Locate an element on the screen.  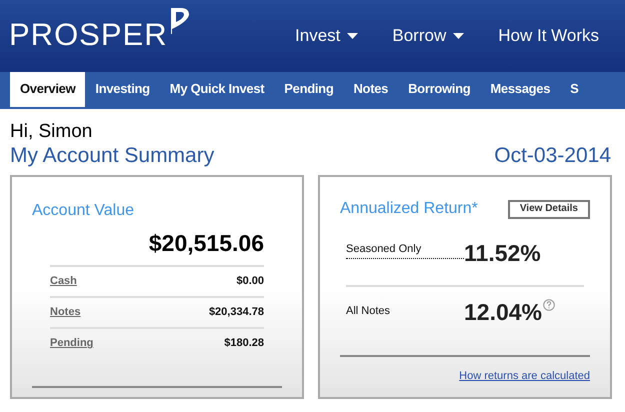
row-value: $20,334.78 is located at coordinates (236, 312).